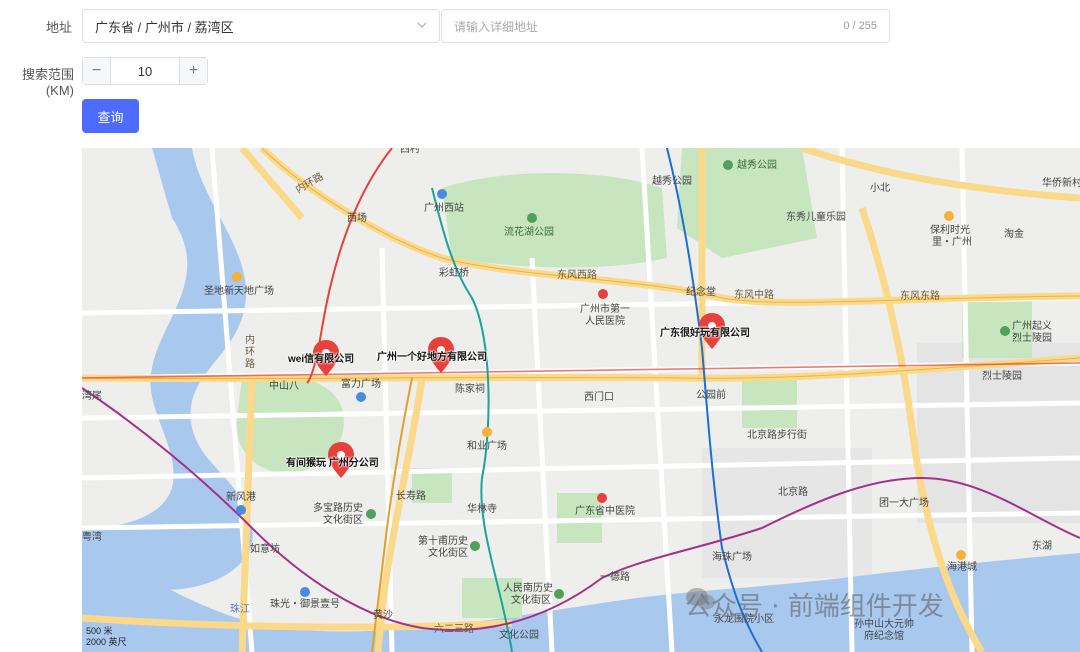  Describe the element at coordinates (106, 642) in the screenshot. I see `scale-imperial: 2000 英尺` at that location.